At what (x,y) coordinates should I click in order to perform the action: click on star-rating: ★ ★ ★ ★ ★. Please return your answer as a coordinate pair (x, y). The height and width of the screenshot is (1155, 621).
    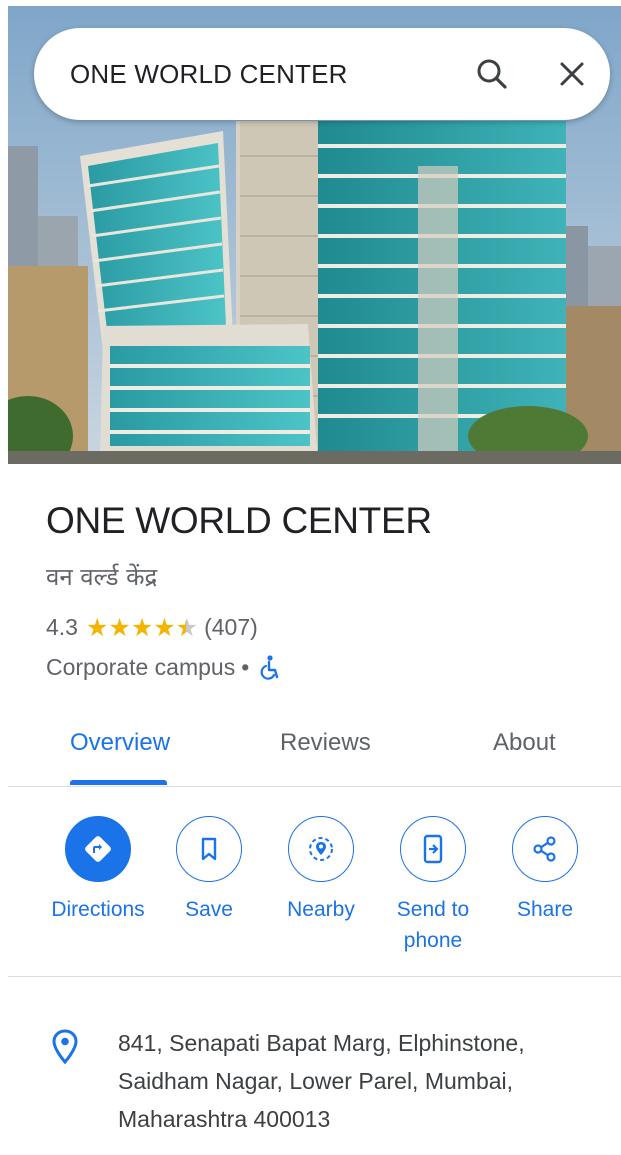
    Looking at the image, I should click on (142, 627).